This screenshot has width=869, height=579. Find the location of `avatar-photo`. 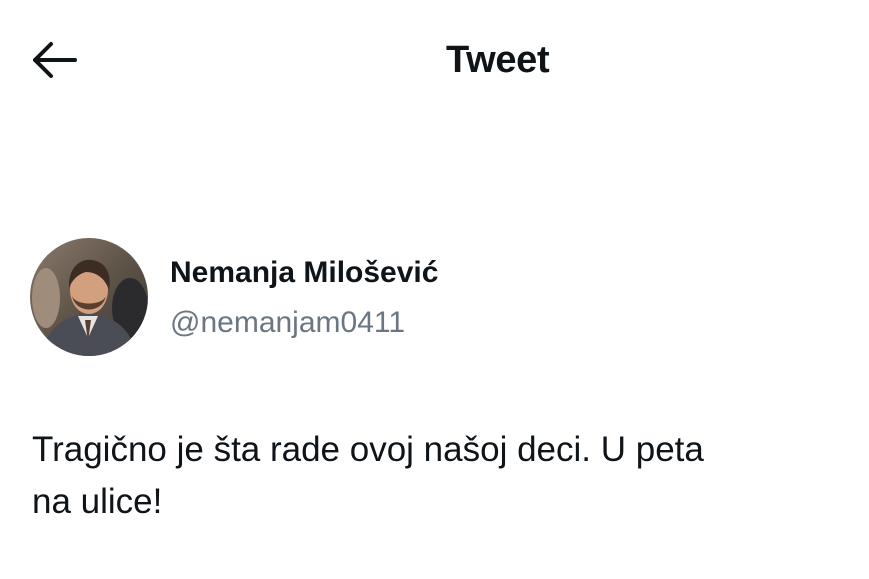

avatar-photo is located at coordinates (89, 297).